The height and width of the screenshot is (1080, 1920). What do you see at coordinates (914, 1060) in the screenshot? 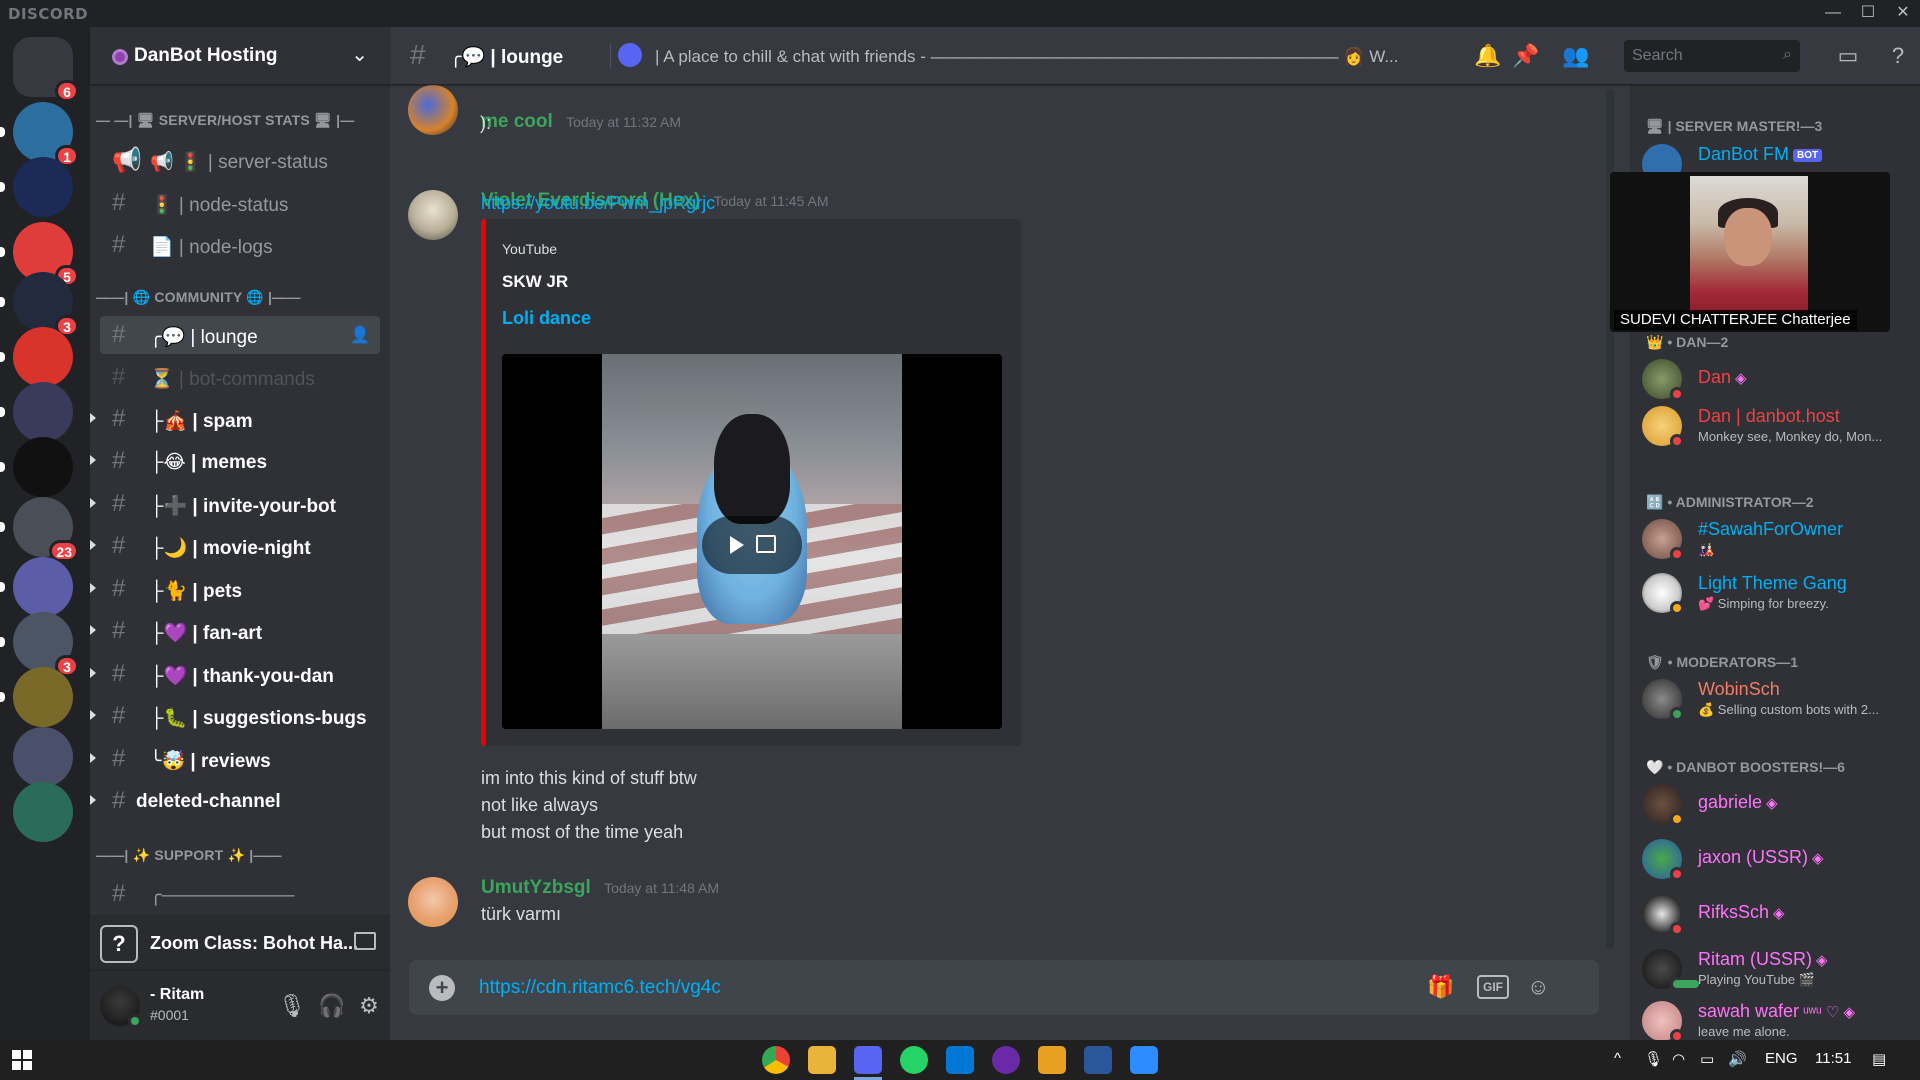
I see `whatsapp-icon` at bounding box center [914, 1060].